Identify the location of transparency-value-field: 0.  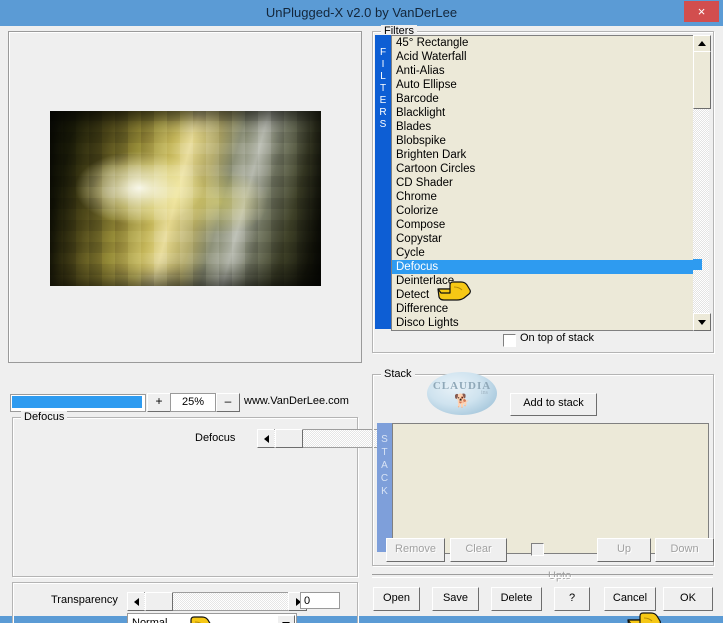
(320, 600).